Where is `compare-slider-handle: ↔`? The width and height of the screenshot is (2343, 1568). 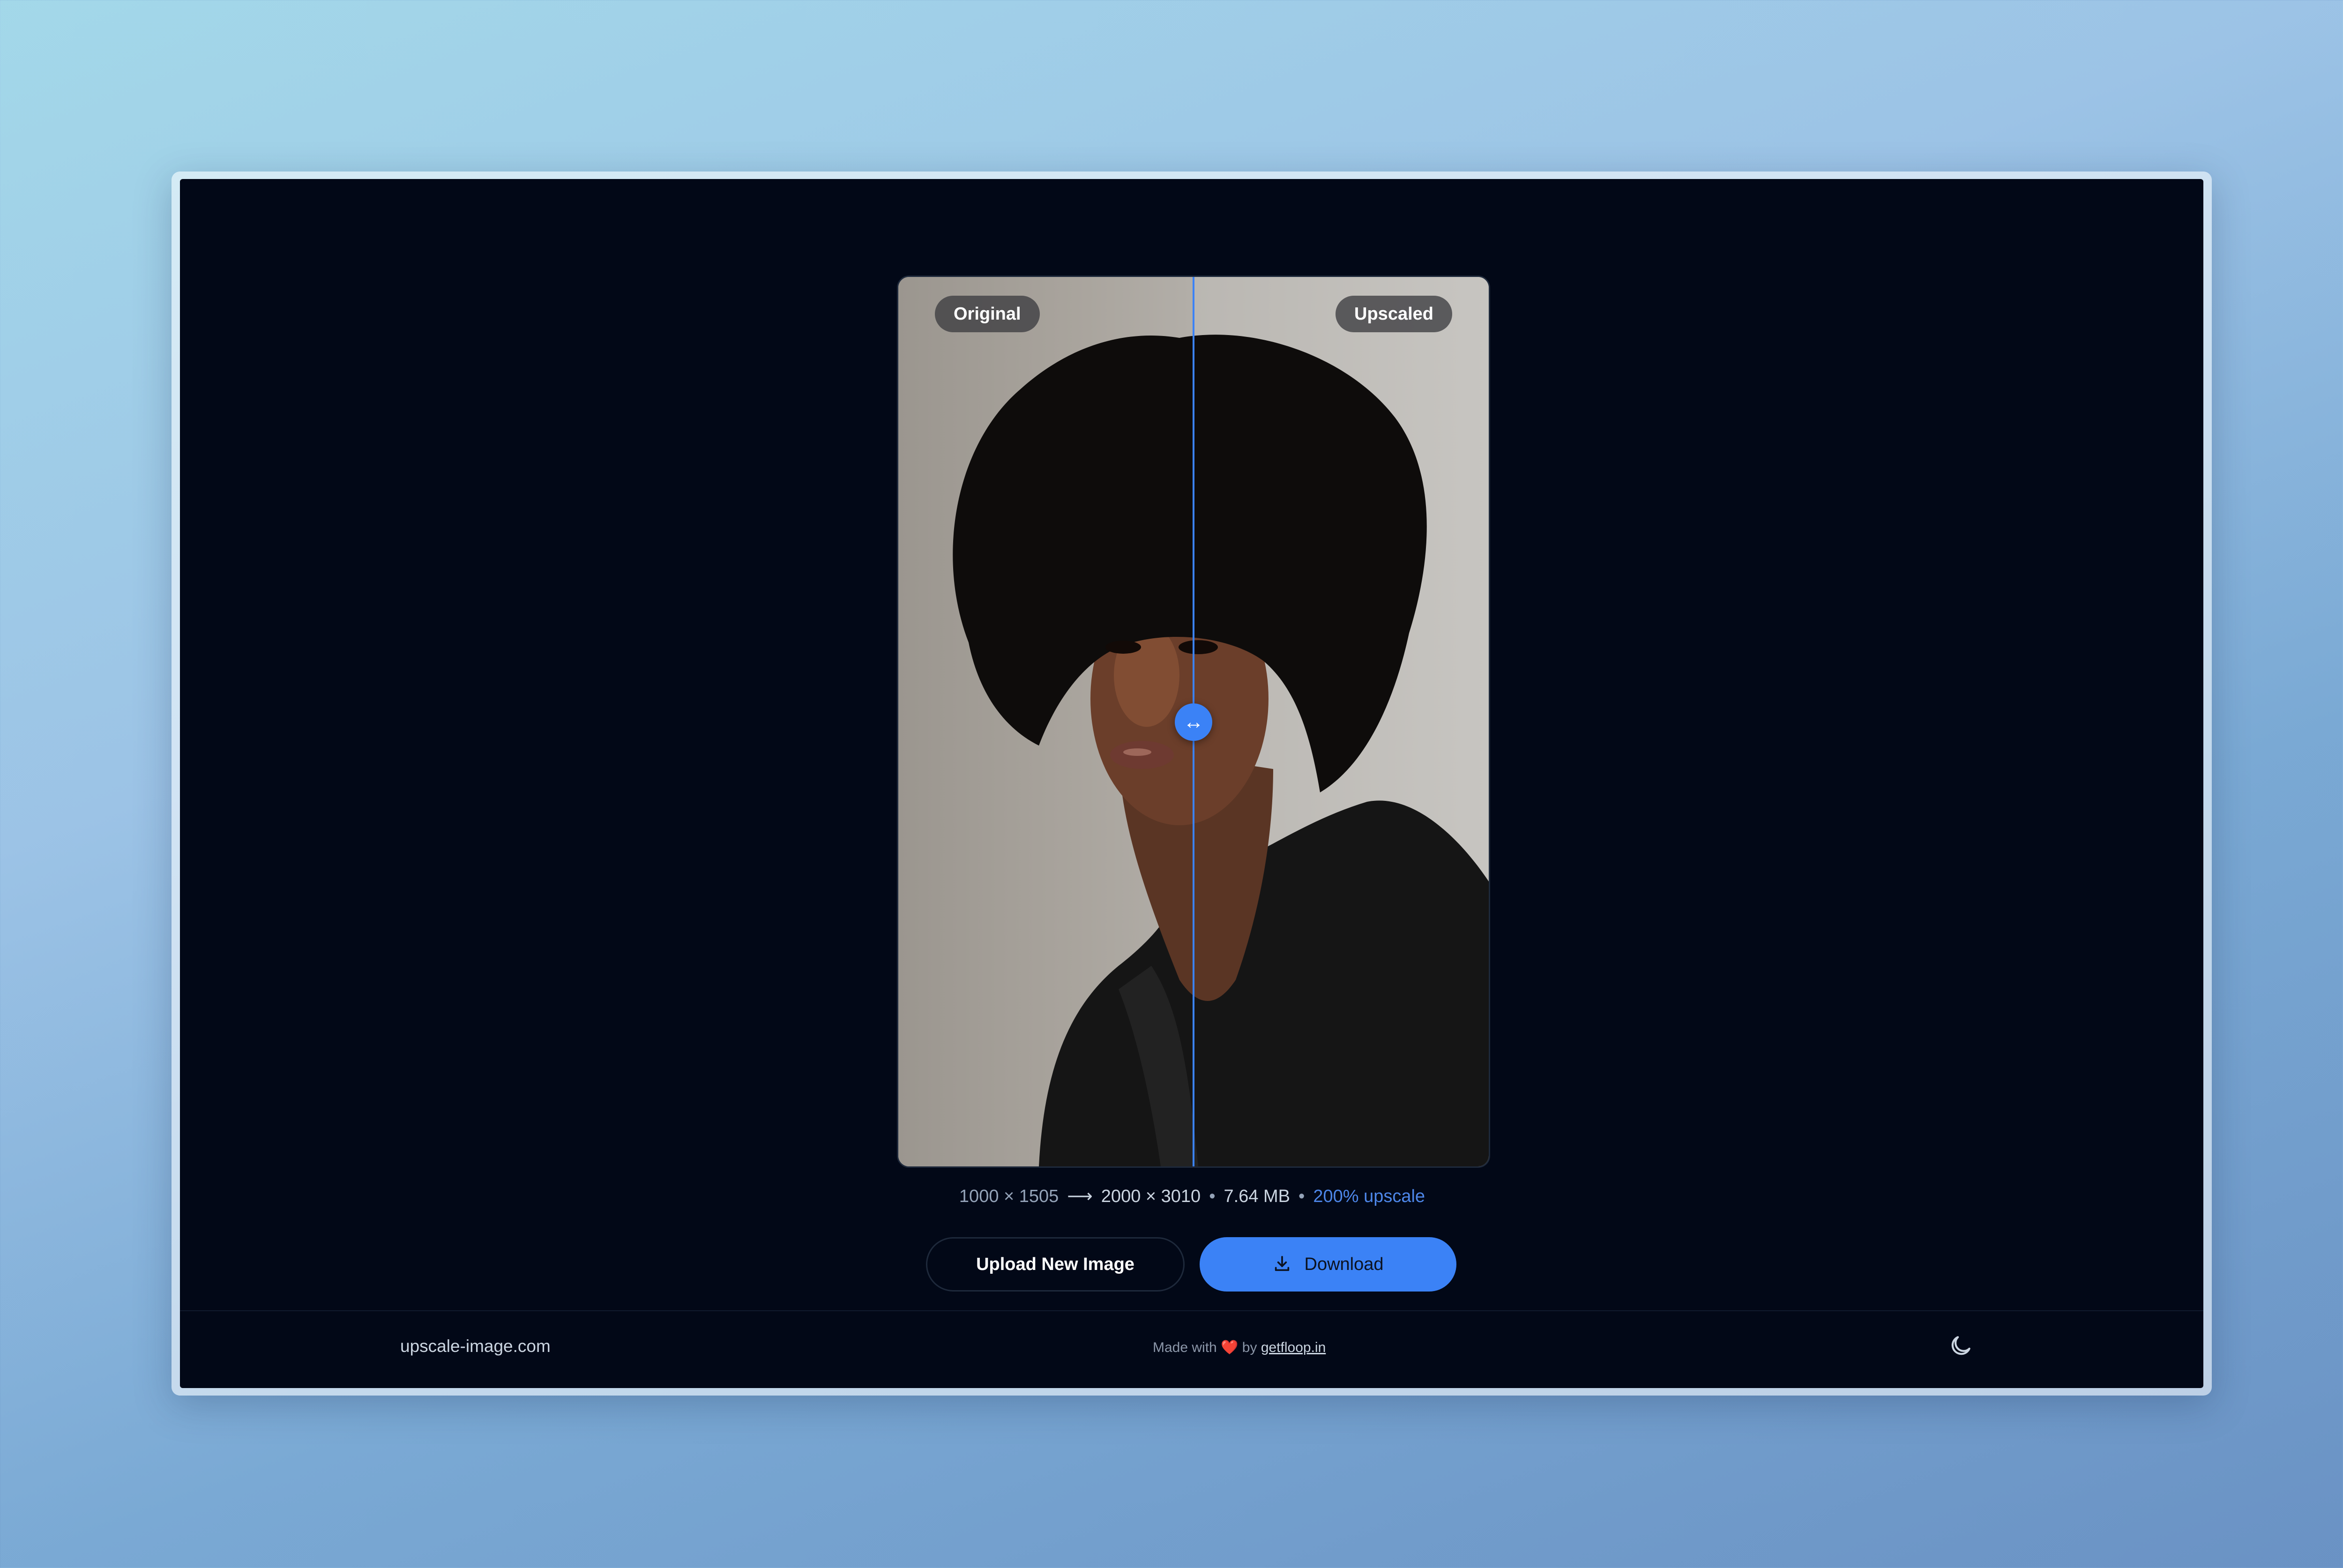
compare-slider-handle: ↔ is located at coordinates (1193, 722).